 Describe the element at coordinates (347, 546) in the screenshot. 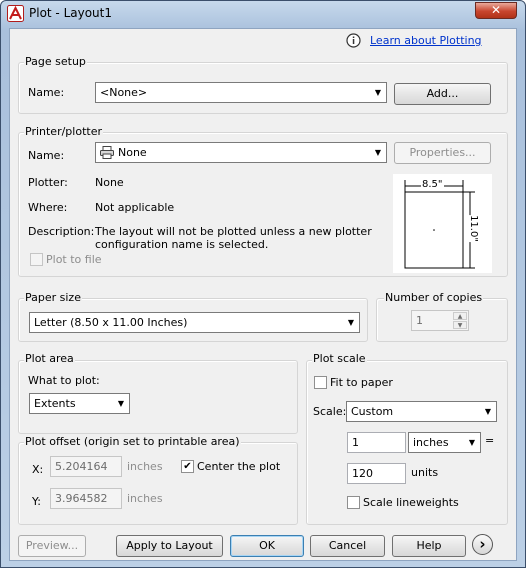

I see `cancel-button: Cancel` at that location.